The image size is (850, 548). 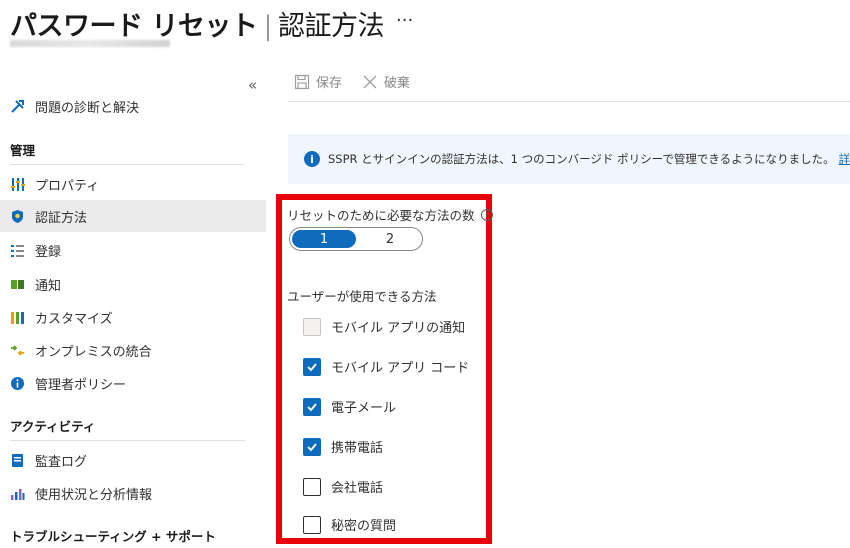 I want to click on required-methods-toggle: 1 2, so click(x=356, y=239).